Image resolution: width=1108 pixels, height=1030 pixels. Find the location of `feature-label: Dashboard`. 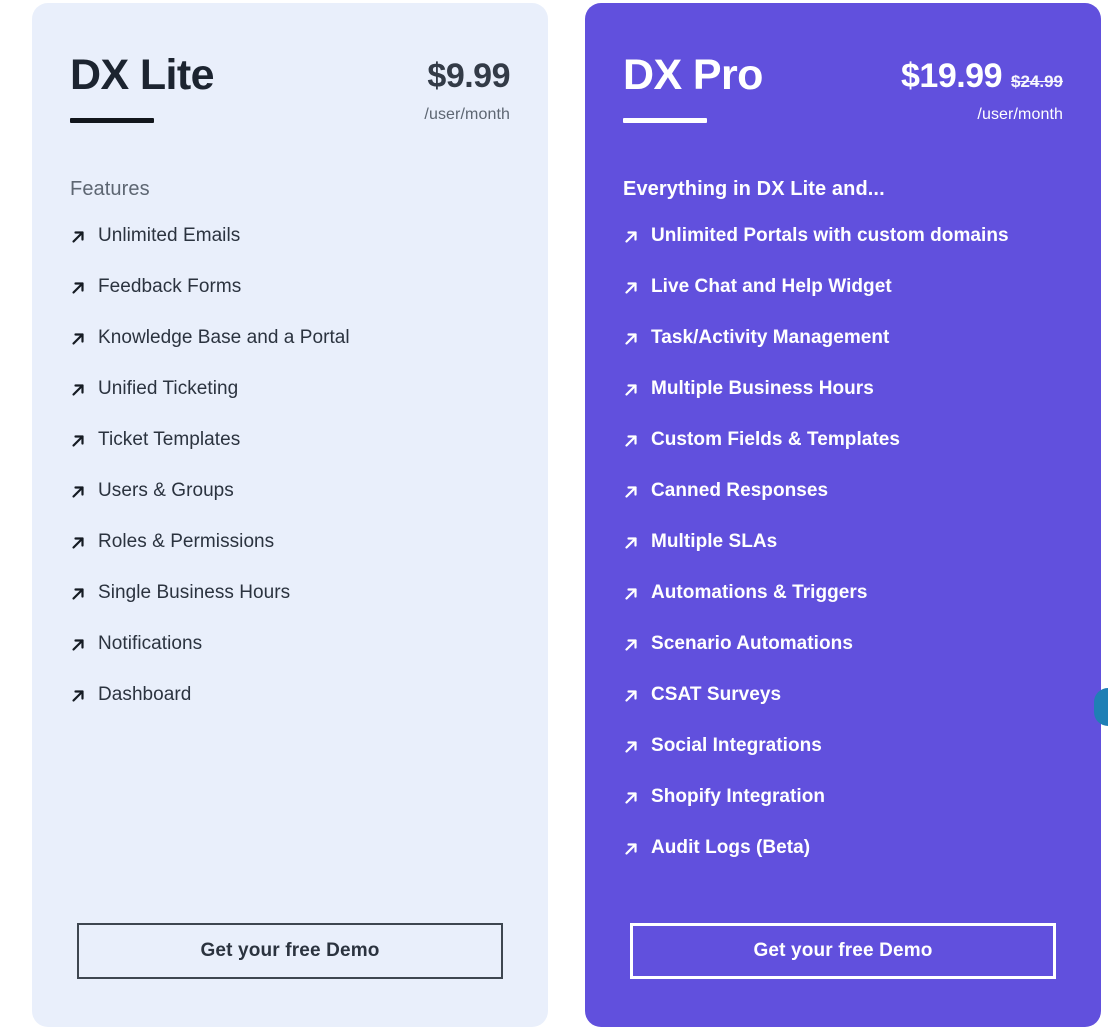

feature-label: Dashboard is located at coordinates (145, 694).